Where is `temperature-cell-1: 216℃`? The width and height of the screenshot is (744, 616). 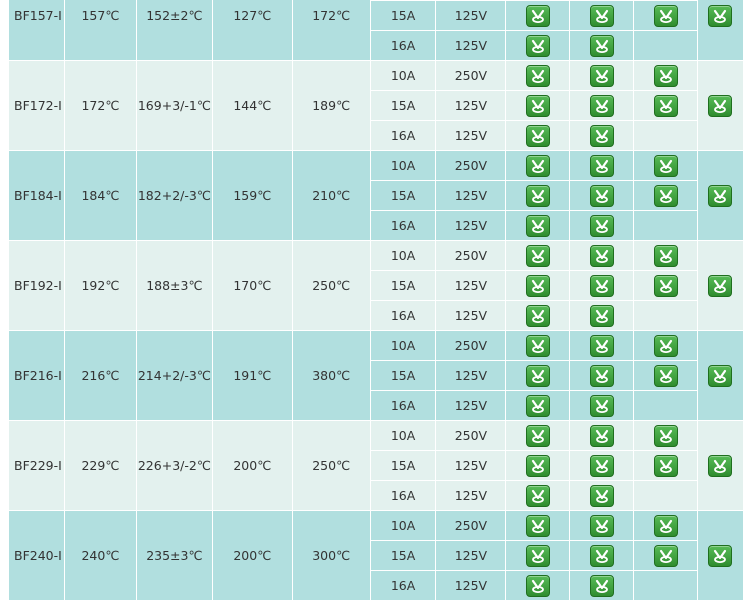
temperature-cell-1: 216℃ is located at coordinates (100, 375).